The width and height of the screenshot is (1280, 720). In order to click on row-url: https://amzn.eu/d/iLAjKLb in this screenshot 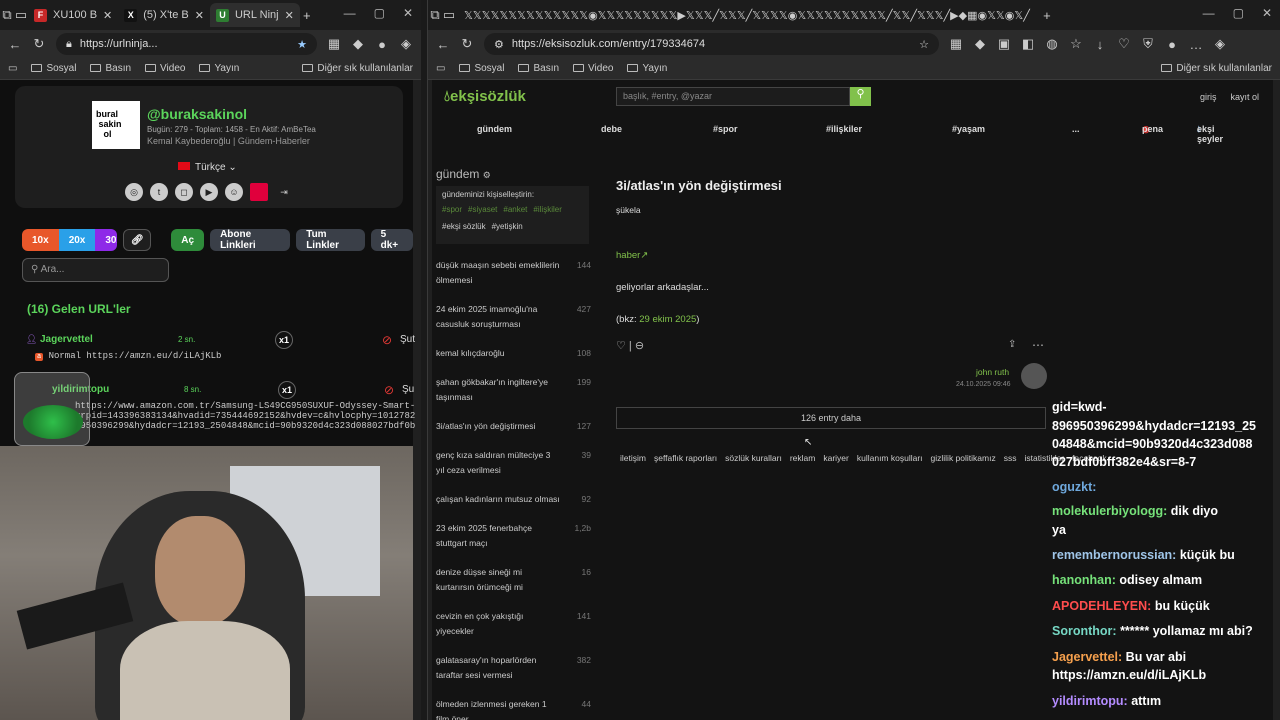, I will do `click(153, 356)`.